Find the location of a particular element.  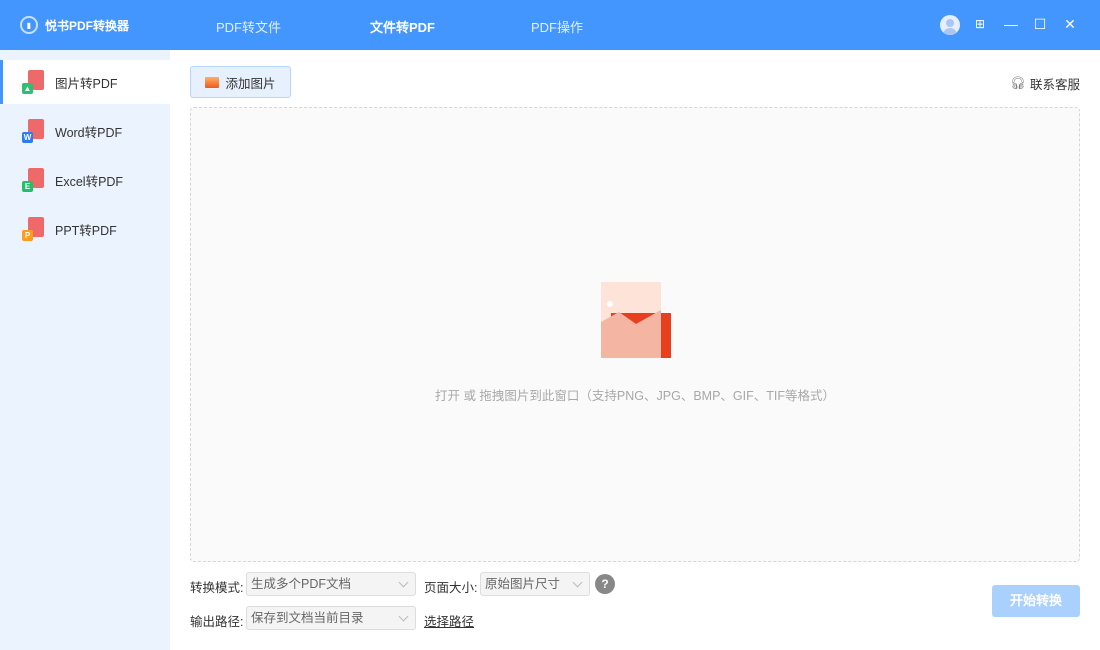

tab-file-to-pdf: 文件转PDF is located at coordinates (402, 37).